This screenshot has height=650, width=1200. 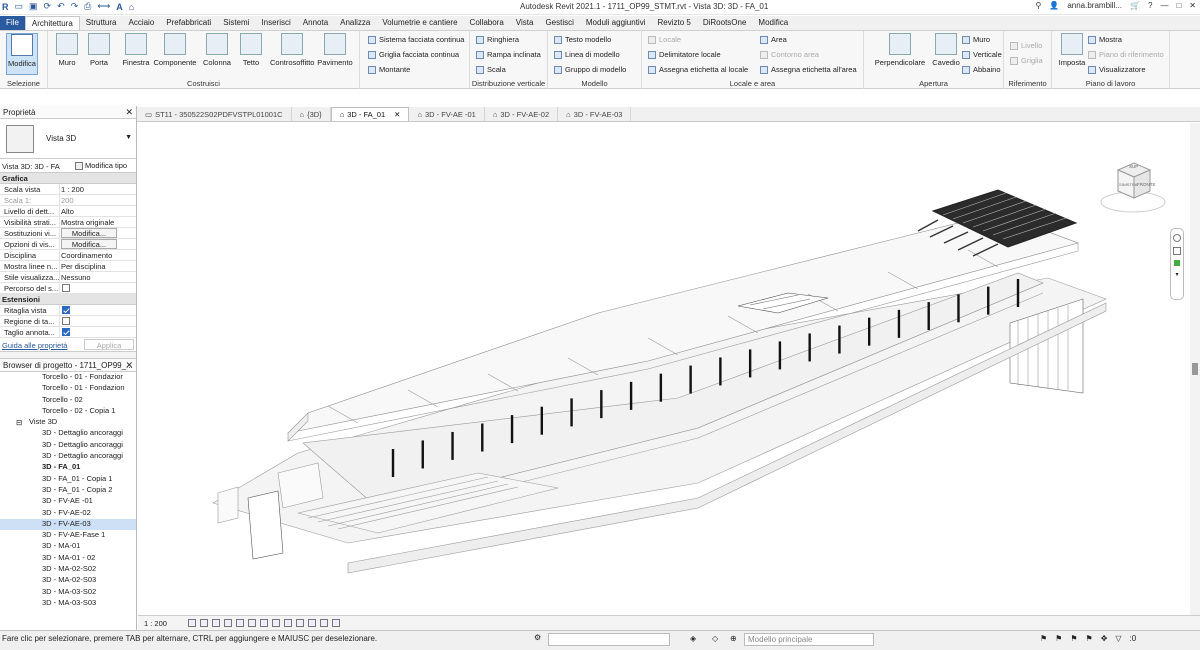 I want to click on view-tab: ⌂ {3D}, so click(x=311, y=114).